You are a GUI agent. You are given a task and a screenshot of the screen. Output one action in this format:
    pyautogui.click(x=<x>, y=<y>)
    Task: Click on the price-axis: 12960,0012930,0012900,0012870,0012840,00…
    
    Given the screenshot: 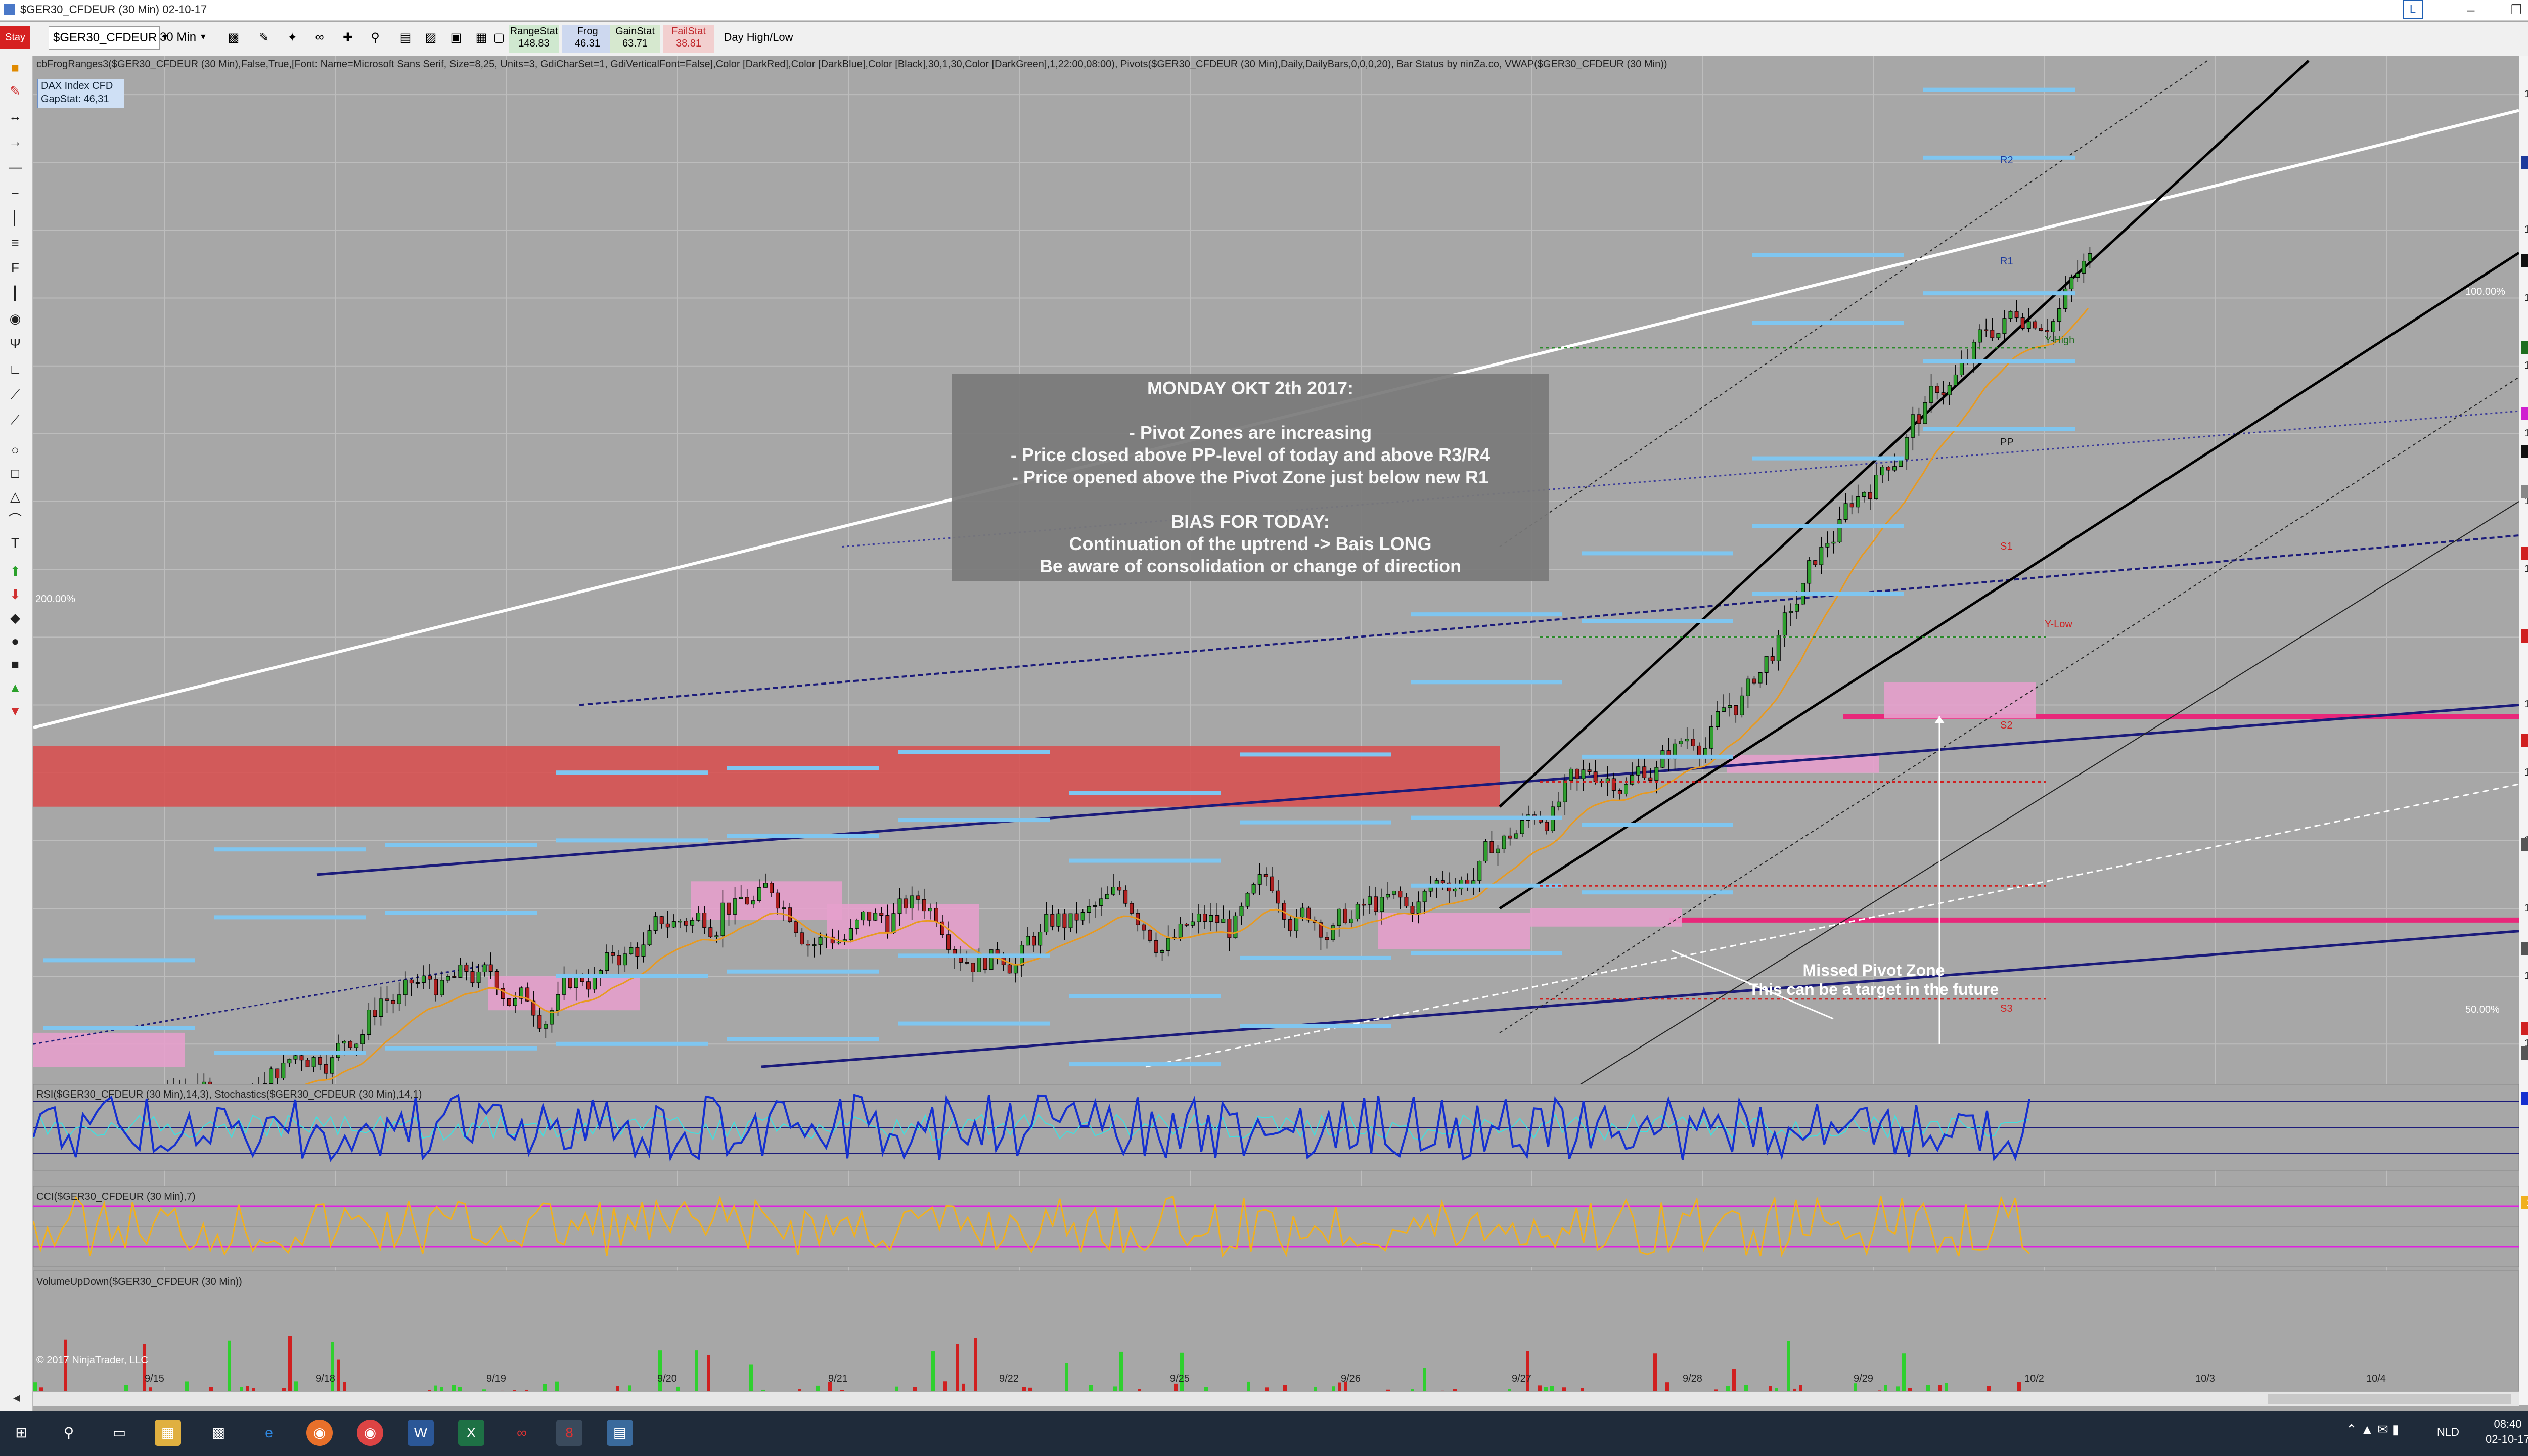 What is the action you would take?
    pyautogui.click(x=2524, y=730)
    